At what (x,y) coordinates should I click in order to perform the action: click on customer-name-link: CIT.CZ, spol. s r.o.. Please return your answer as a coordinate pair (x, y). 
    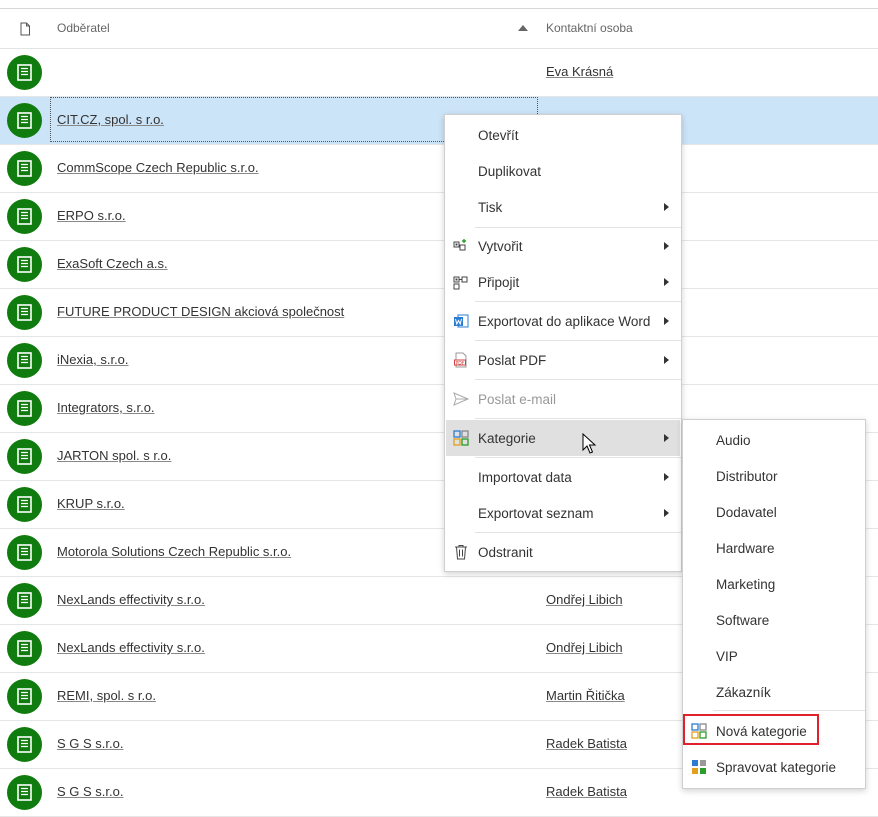
    Looking at the image, I should click on (110, 119).